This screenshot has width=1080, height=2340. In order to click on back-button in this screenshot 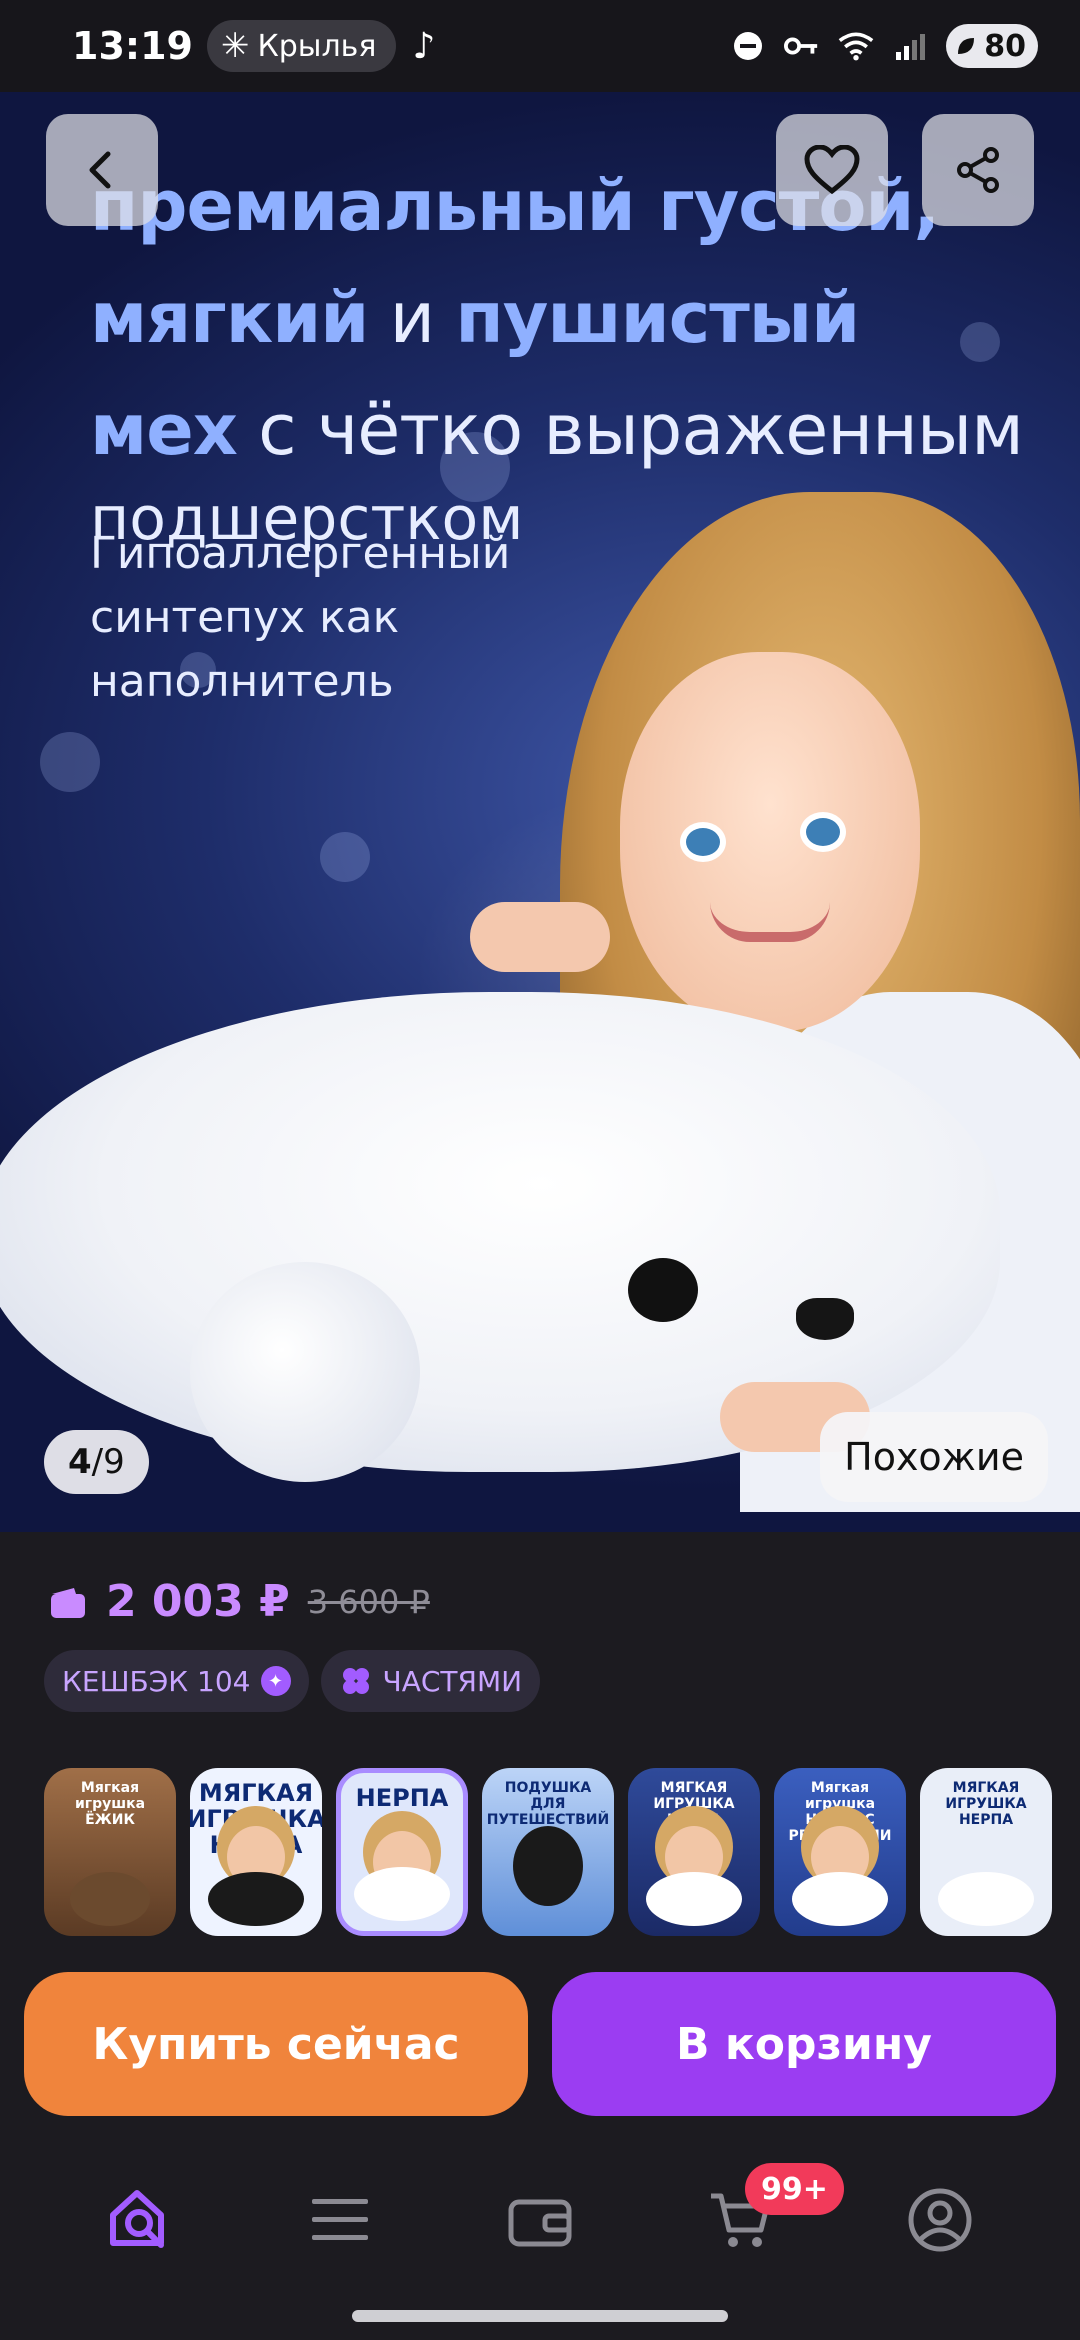, I will do `click(102, 170)`.